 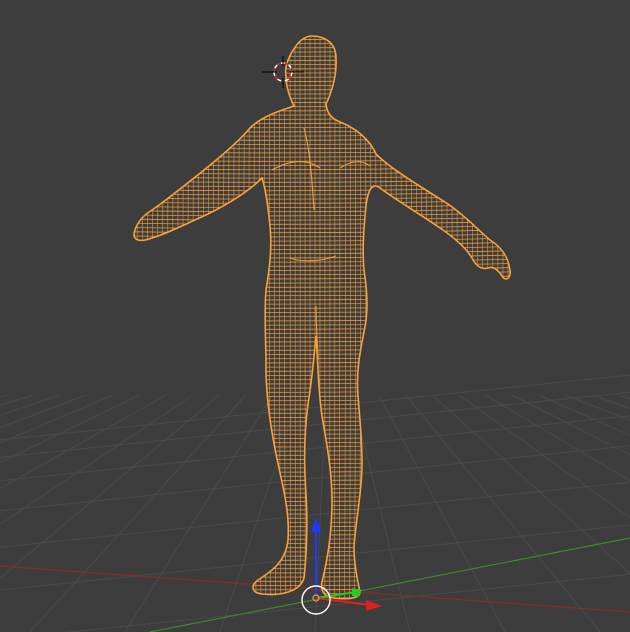 I want to click on y-axis-line, so click(x=389, y=584).